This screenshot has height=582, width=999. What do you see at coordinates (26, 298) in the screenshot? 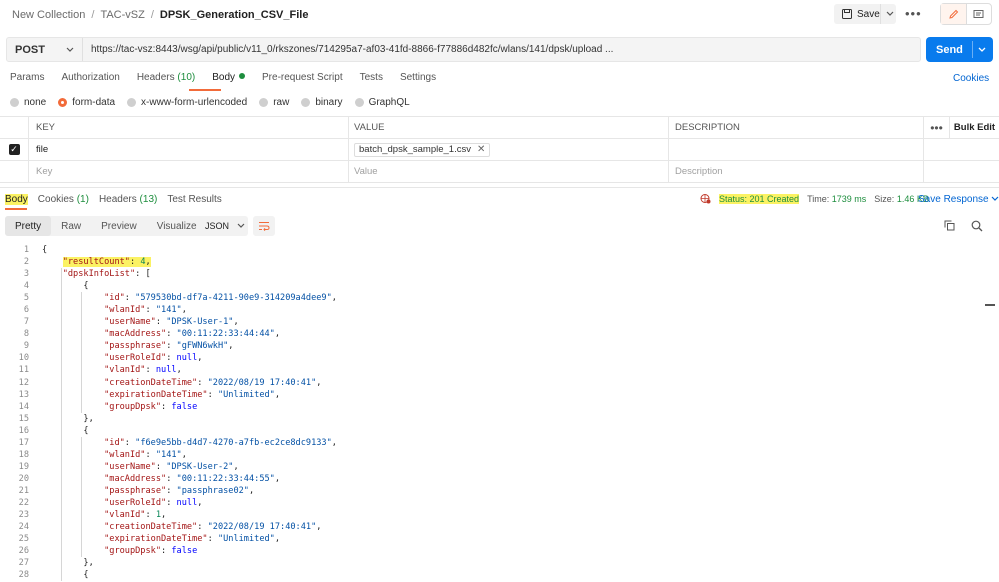
I see `line-number: 5` at bounding box center [26, 298].